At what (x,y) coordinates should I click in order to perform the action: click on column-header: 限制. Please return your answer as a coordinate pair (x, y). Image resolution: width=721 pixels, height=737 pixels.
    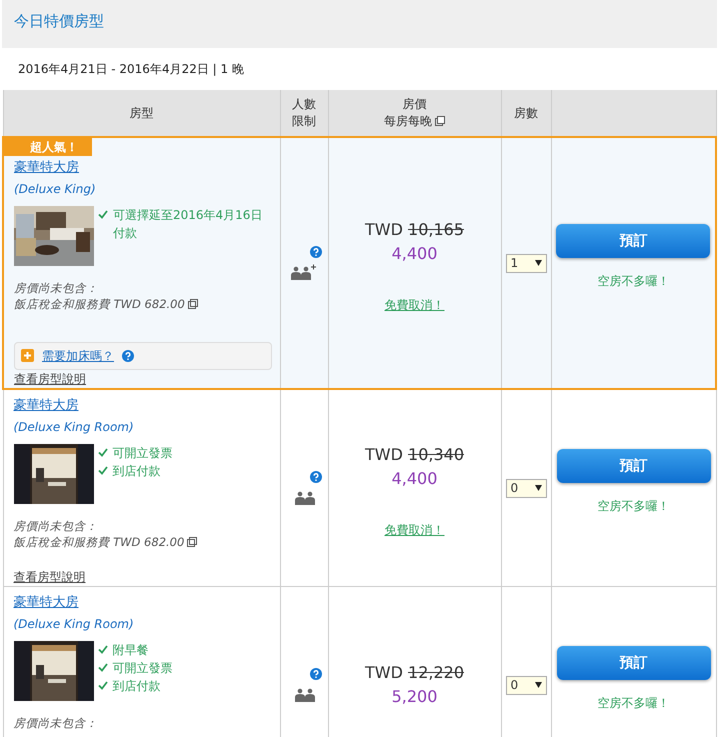
    Looking at the image, I should click on (304, 121).